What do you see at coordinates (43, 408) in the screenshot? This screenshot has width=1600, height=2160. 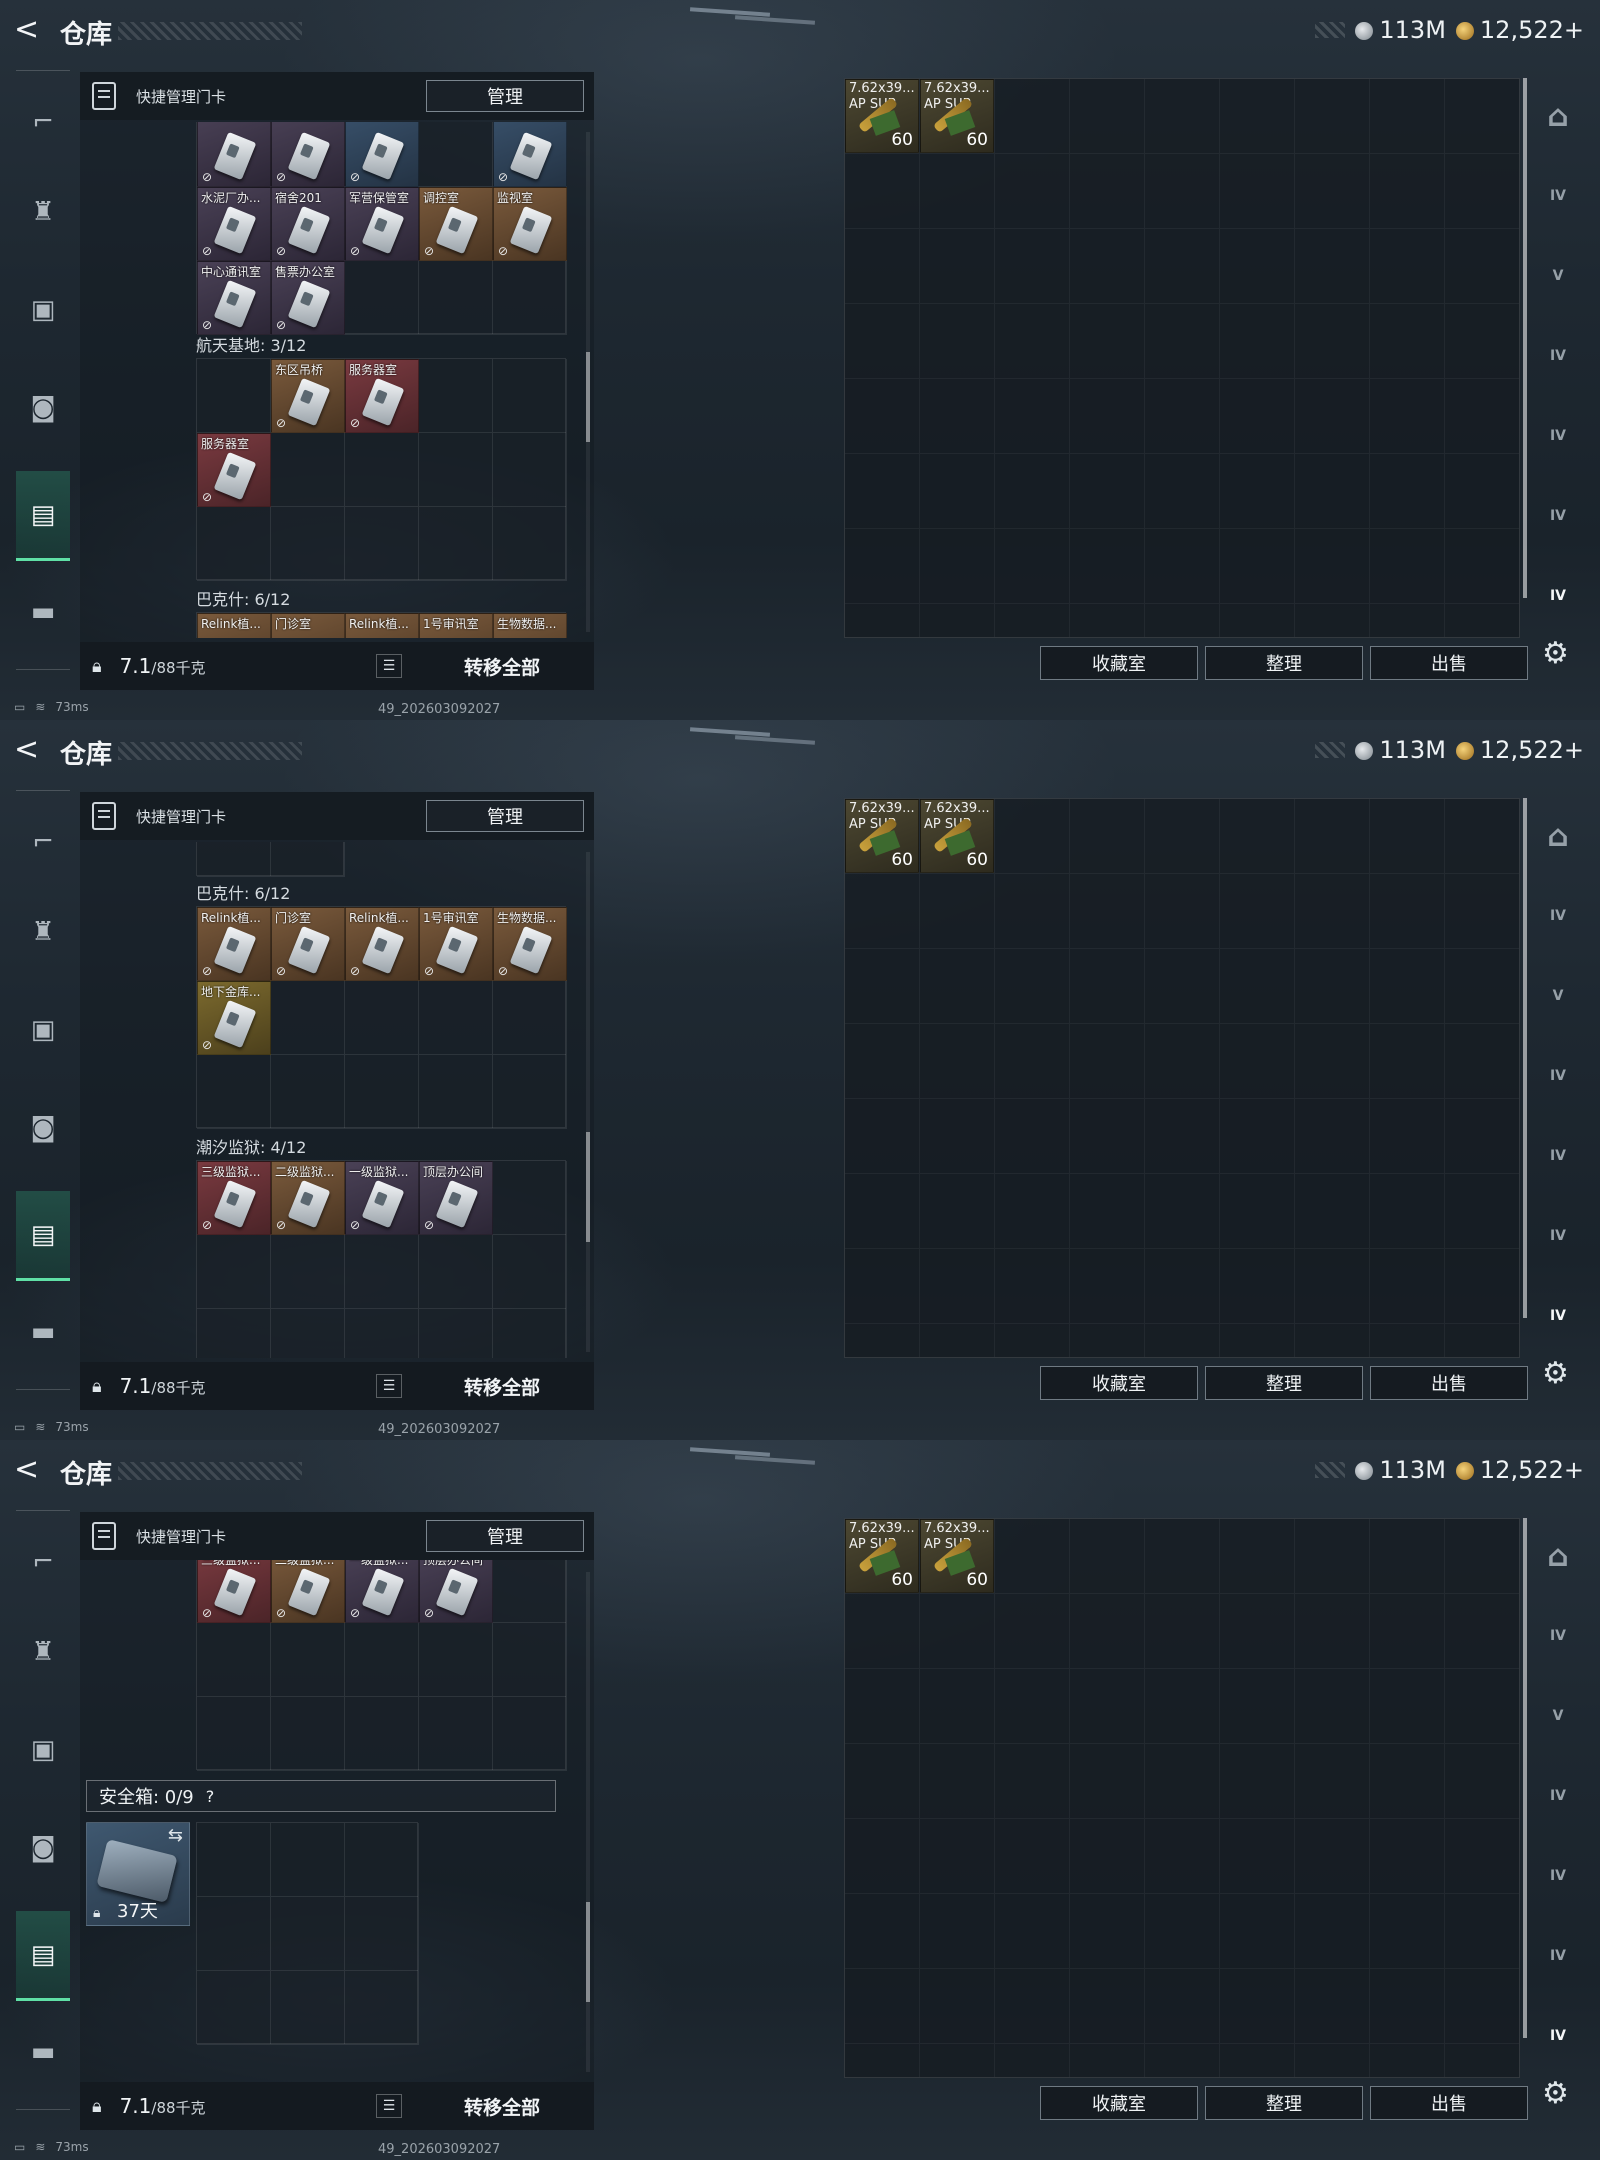 I see `nav-helmet: ◙` at bounding box center [43, 408].